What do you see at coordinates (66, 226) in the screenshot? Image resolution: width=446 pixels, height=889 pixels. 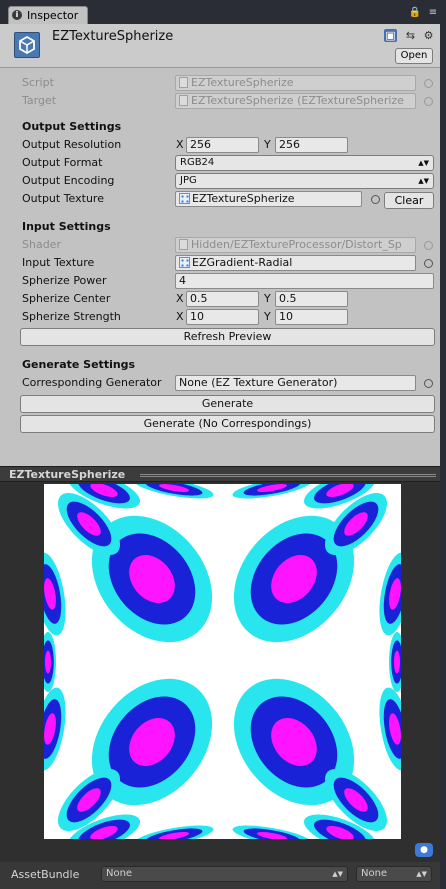 I see `input-settings-heading: Input Settings` at bounding box center [66, 226].